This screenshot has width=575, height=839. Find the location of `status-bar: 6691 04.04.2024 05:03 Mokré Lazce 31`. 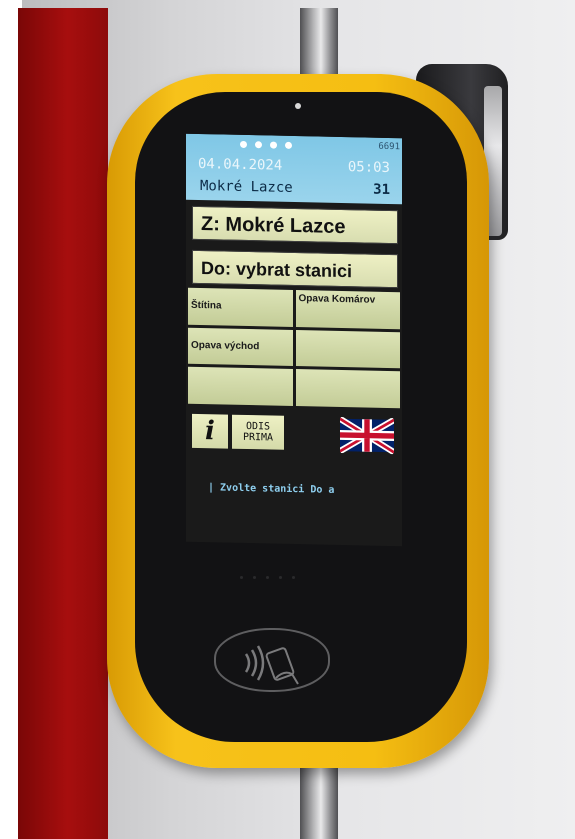

status-bar: 6691 04.04.2024 05:03 Mokré Lazce 31 is located at coordinates (294, 169).